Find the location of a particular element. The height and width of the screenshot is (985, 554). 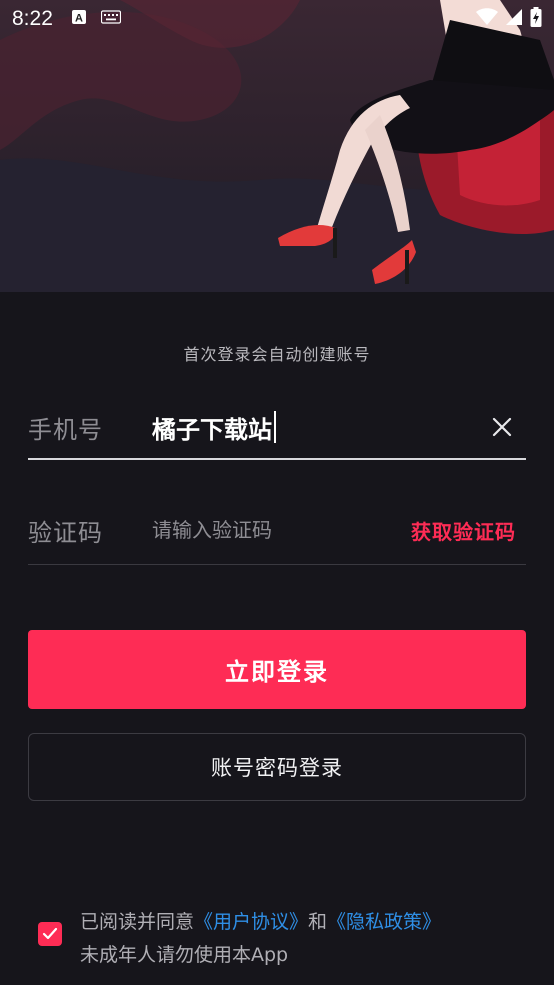

font-icon: A is located at coordinates (79, 19).